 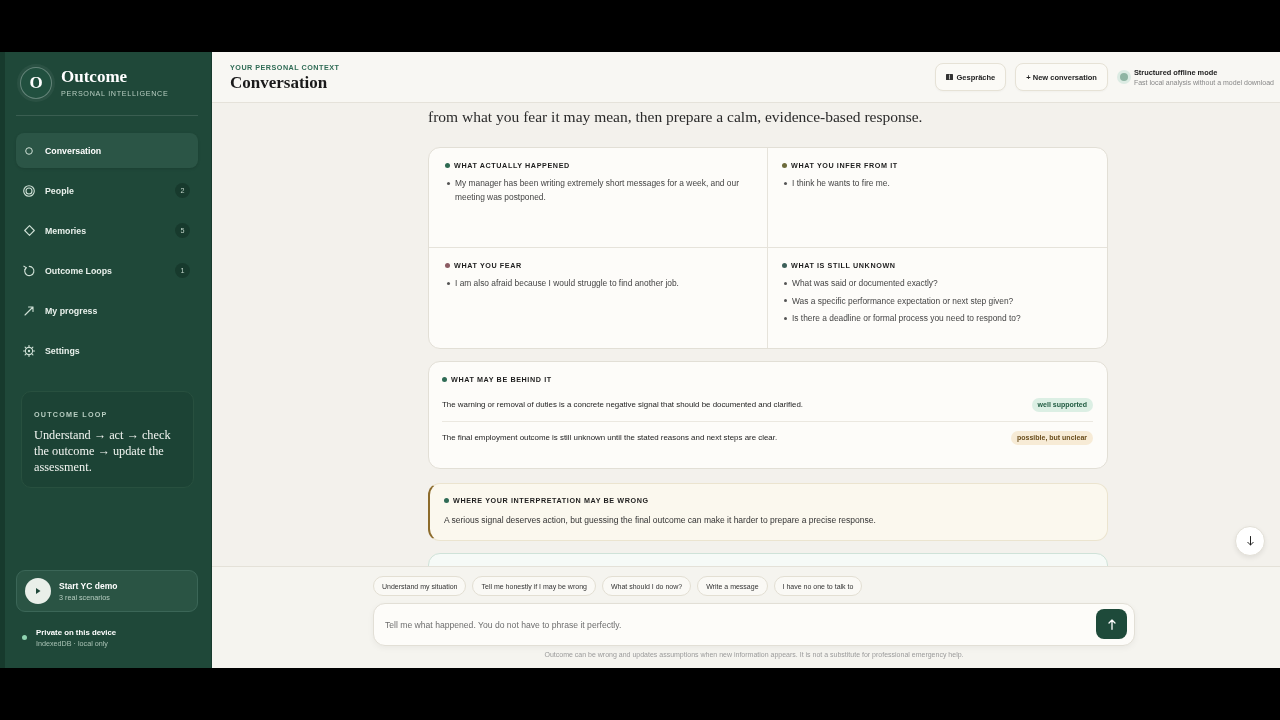 What do you see at coordinates (660, 520) in the screenshot?
I see `caution-text: A serious signal deserves action, but guessing the final outcome can make it harder to prepare a precise response.` at bounding box center [660, 520].